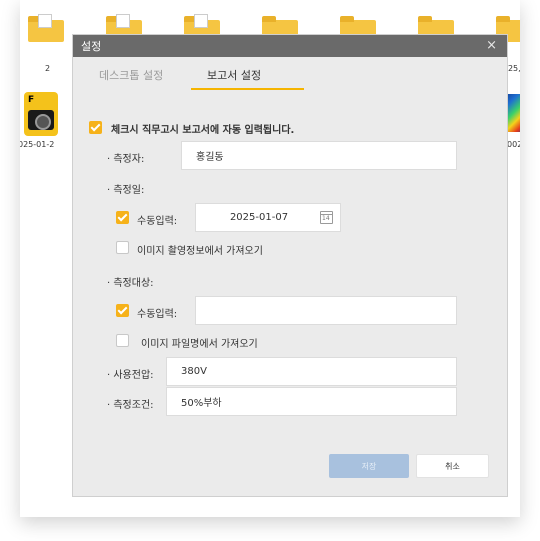 The width and height of the screenshot is (540, 541). Describe the element at coordinates (48, 68) in the screenshot. I see `desktop-icon-label: 2` at that location.